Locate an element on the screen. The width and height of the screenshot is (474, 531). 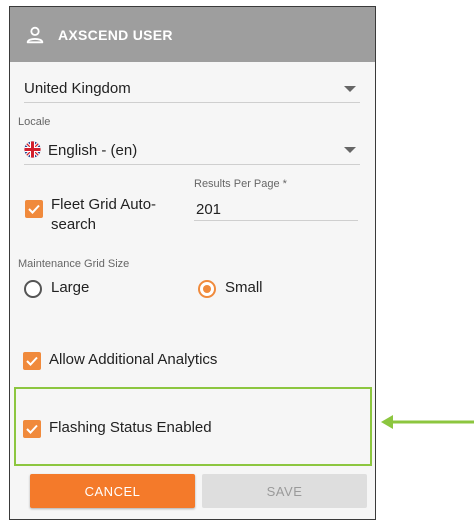
country-select: United Kingdom is located at coordinates (192, 86).